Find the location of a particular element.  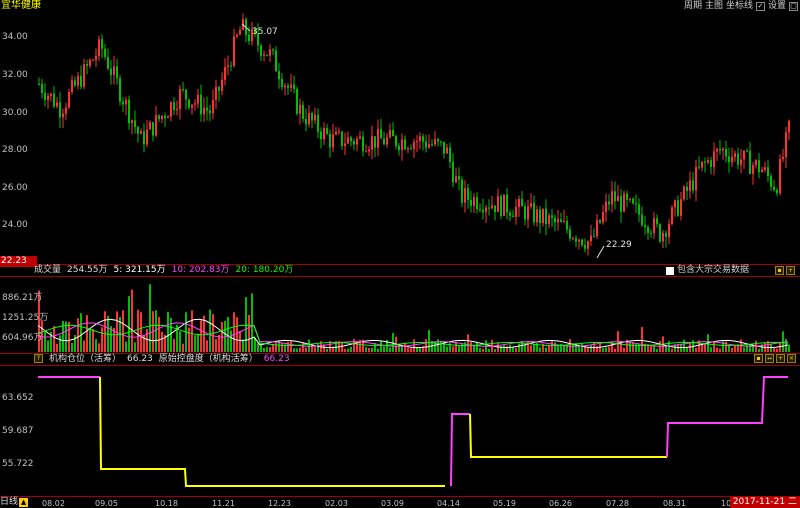

period-tab: 日线 ▲ is located at coordinates (14, 502).